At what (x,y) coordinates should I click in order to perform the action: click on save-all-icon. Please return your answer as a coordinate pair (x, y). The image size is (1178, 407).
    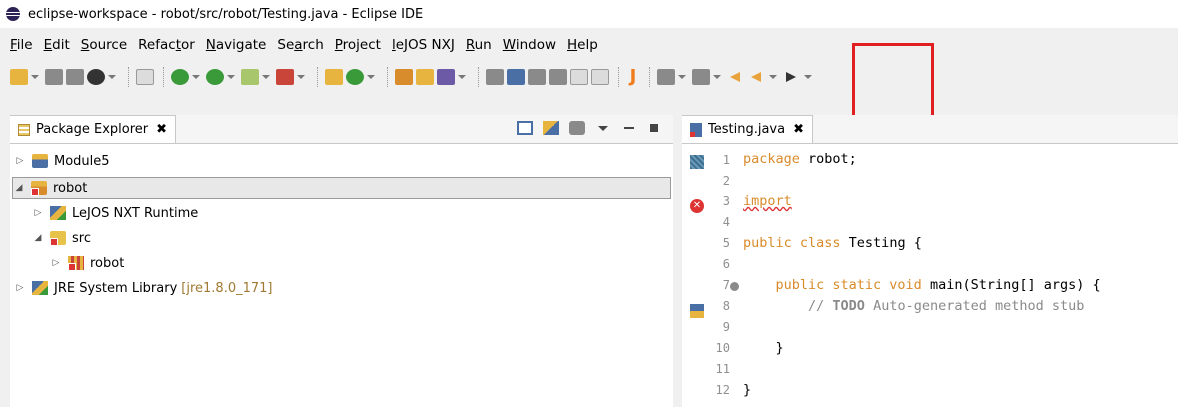
    Looking at the image, I should click on (75, 77).